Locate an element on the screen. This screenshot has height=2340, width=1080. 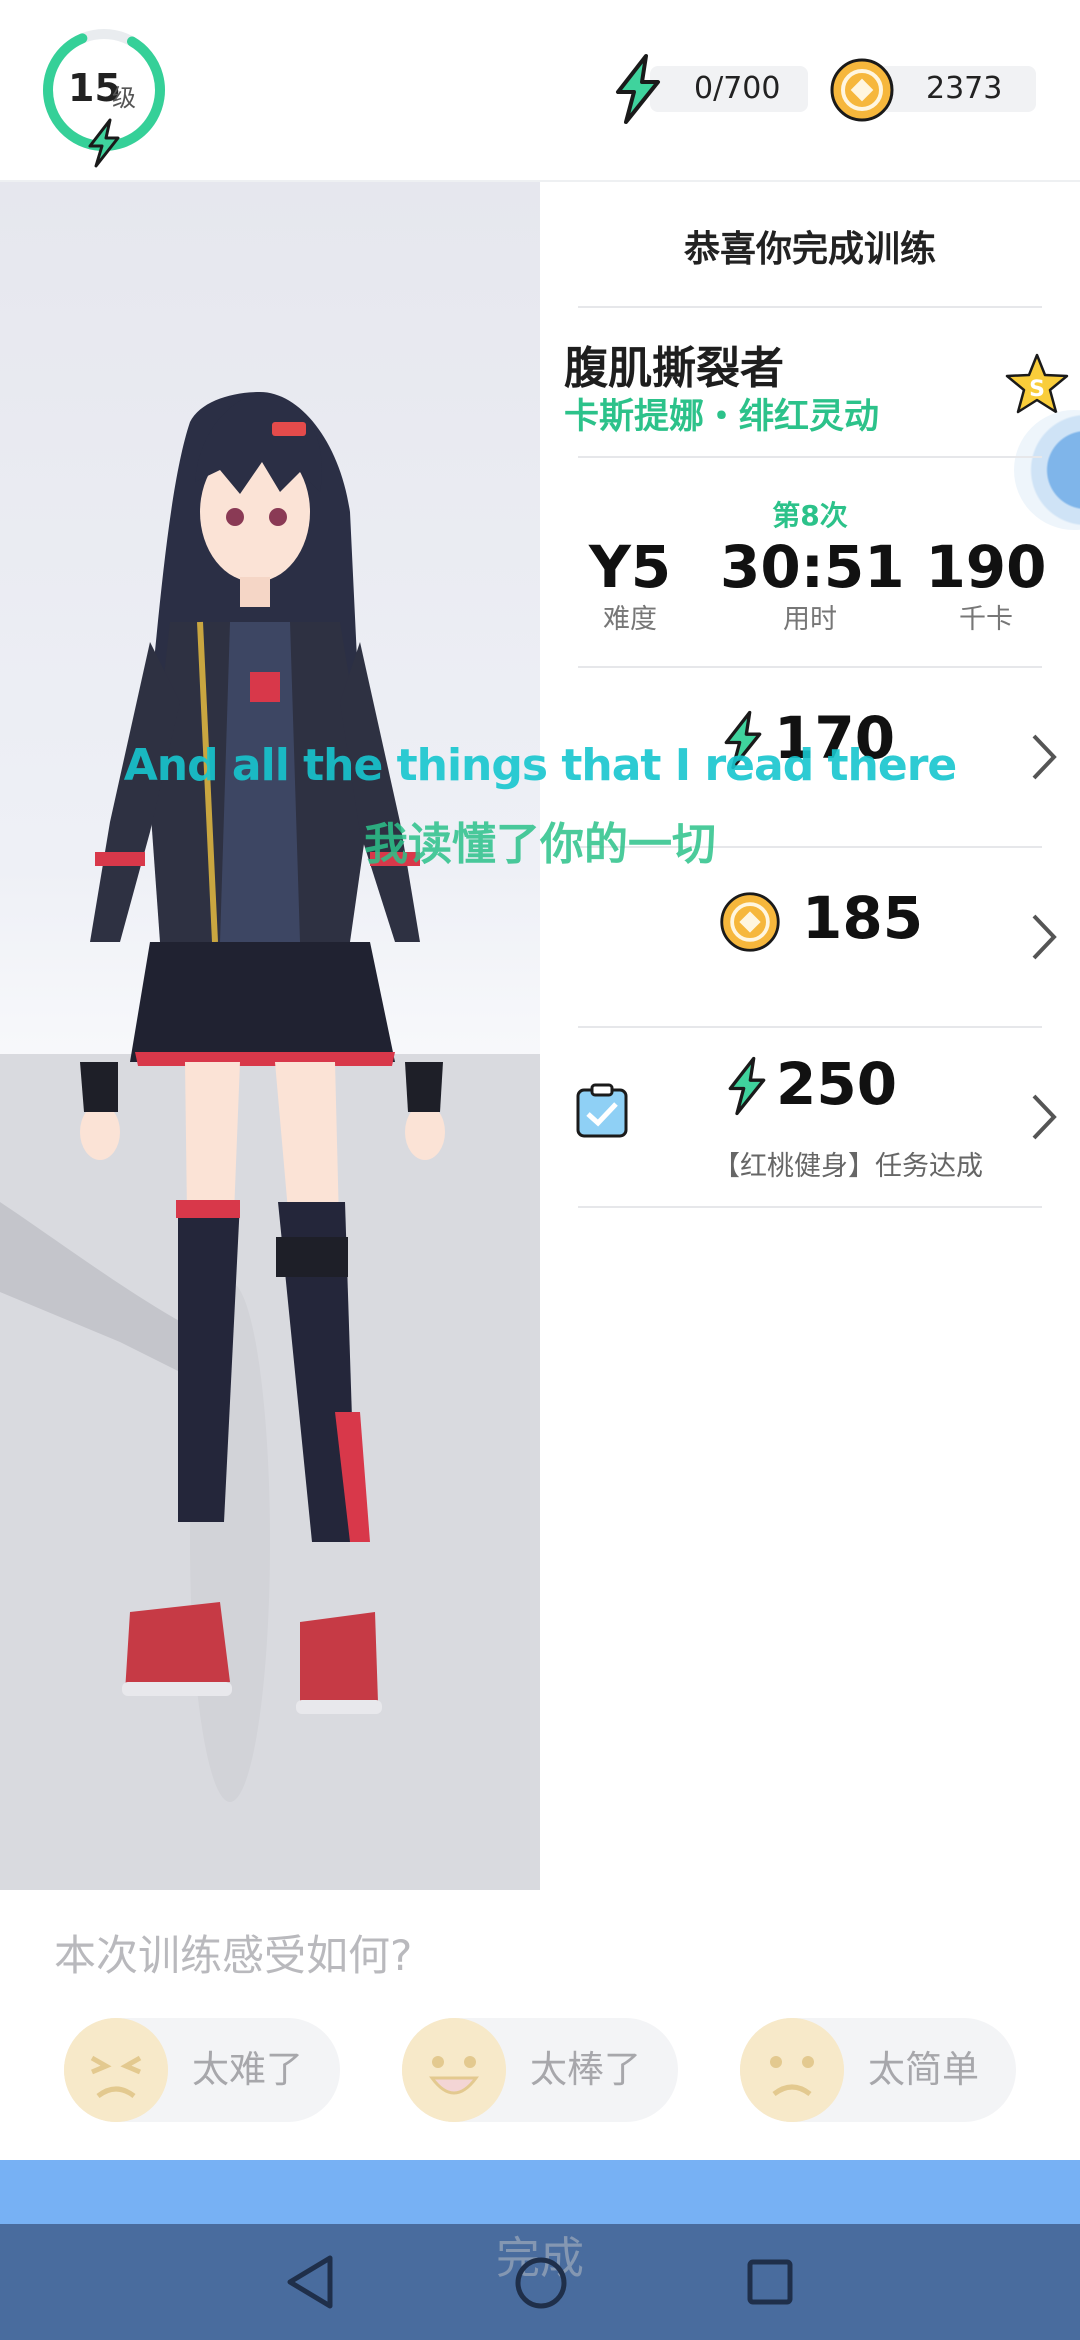
energy-value: 0/700 is located at coordinates (737, 88).